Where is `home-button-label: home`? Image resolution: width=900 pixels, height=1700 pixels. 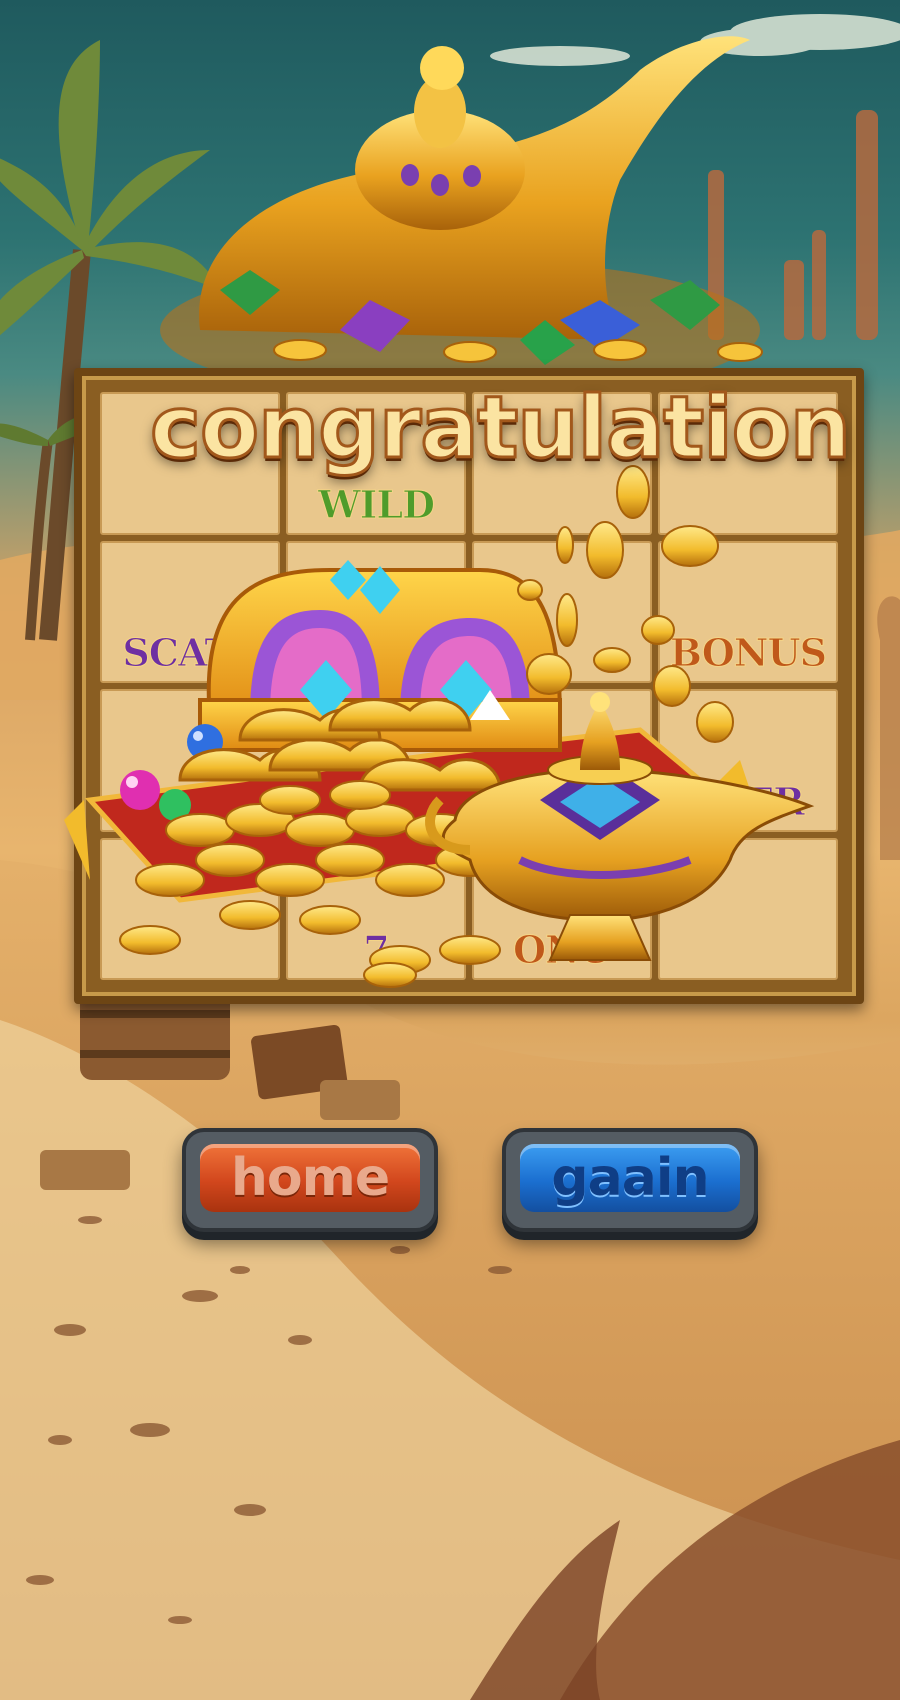 home-button-label: home is located at coordinates (310, 1178).